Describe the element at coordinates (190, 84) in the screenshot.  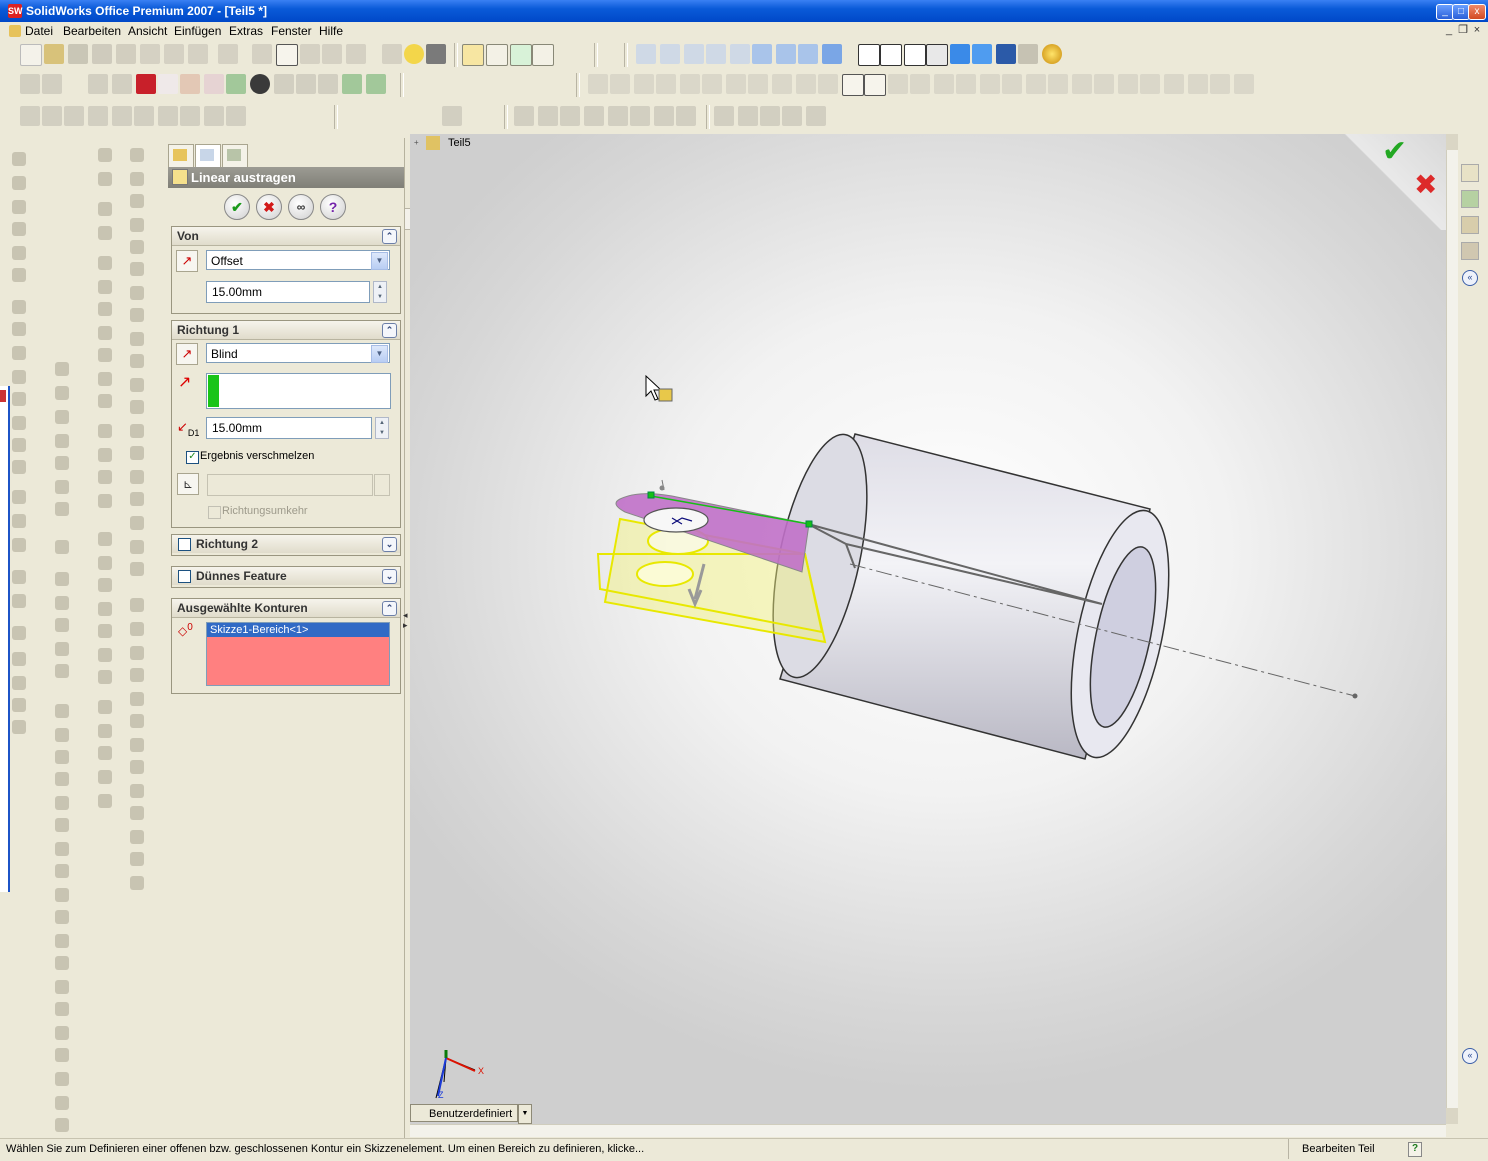
I see `toolbox-icon` at that location.